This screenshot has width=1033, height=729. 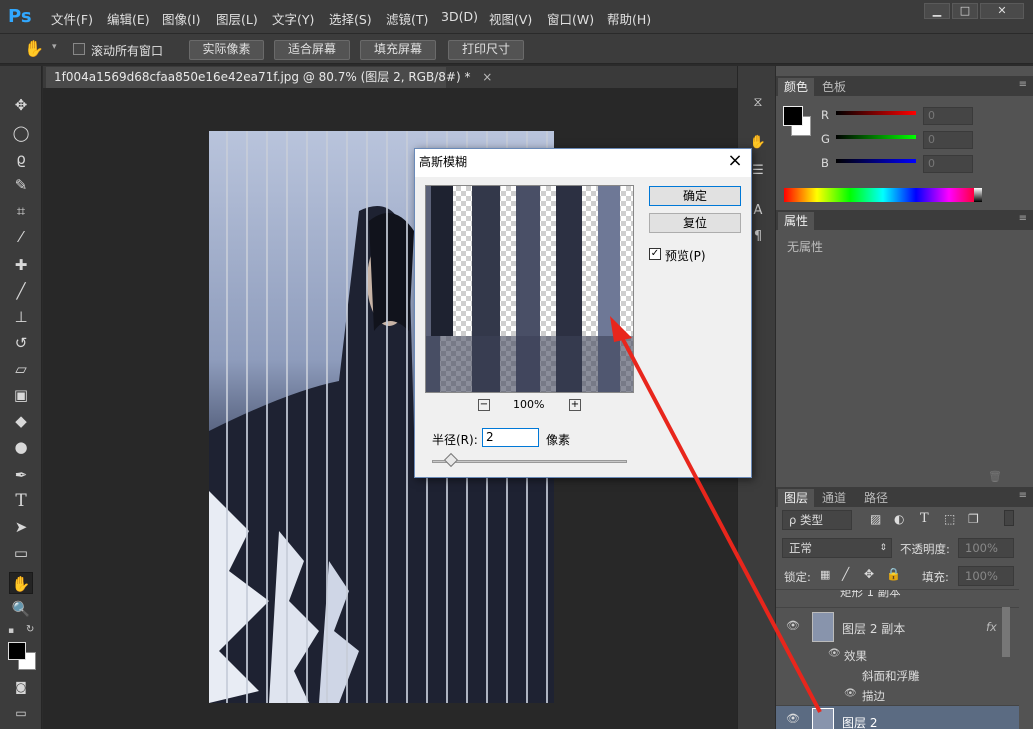 I want to click on history-brush-icon: ↺, so click(x=21, y=343).